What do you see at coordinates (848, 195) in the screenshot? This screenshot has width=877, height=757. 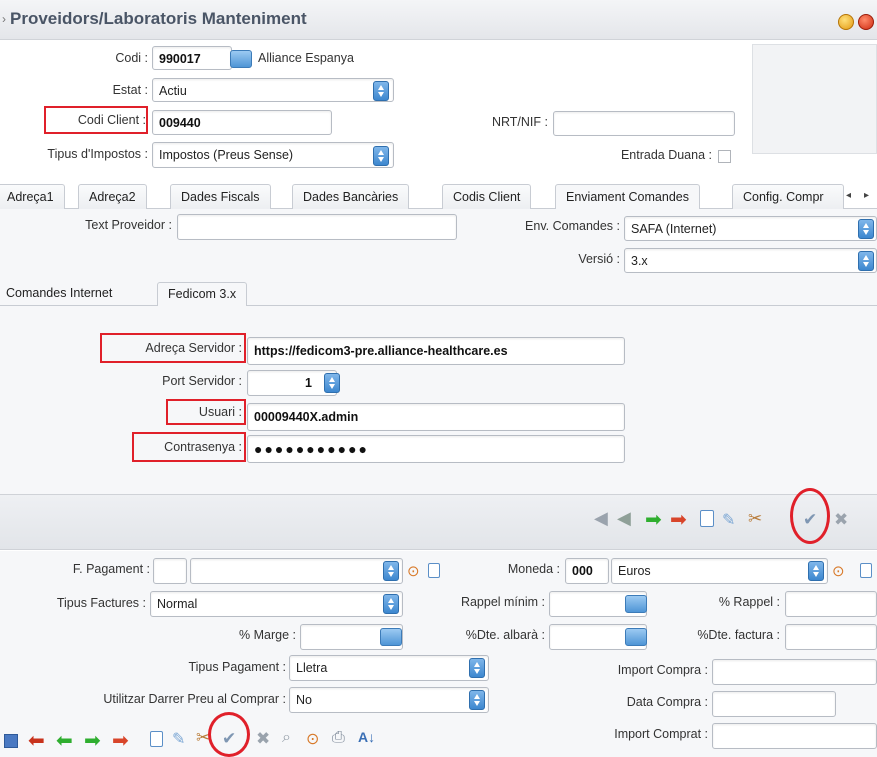 I see `tab-scroll-left-icon: ◂` at bounding box center [848, 195].